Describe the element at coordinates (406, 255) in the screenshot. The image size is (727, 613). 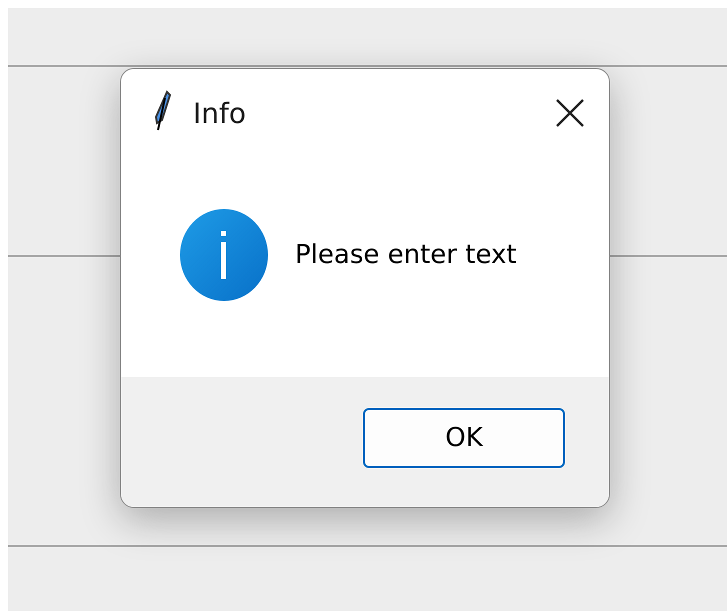
I see `message-text: Please enter text` at that location.